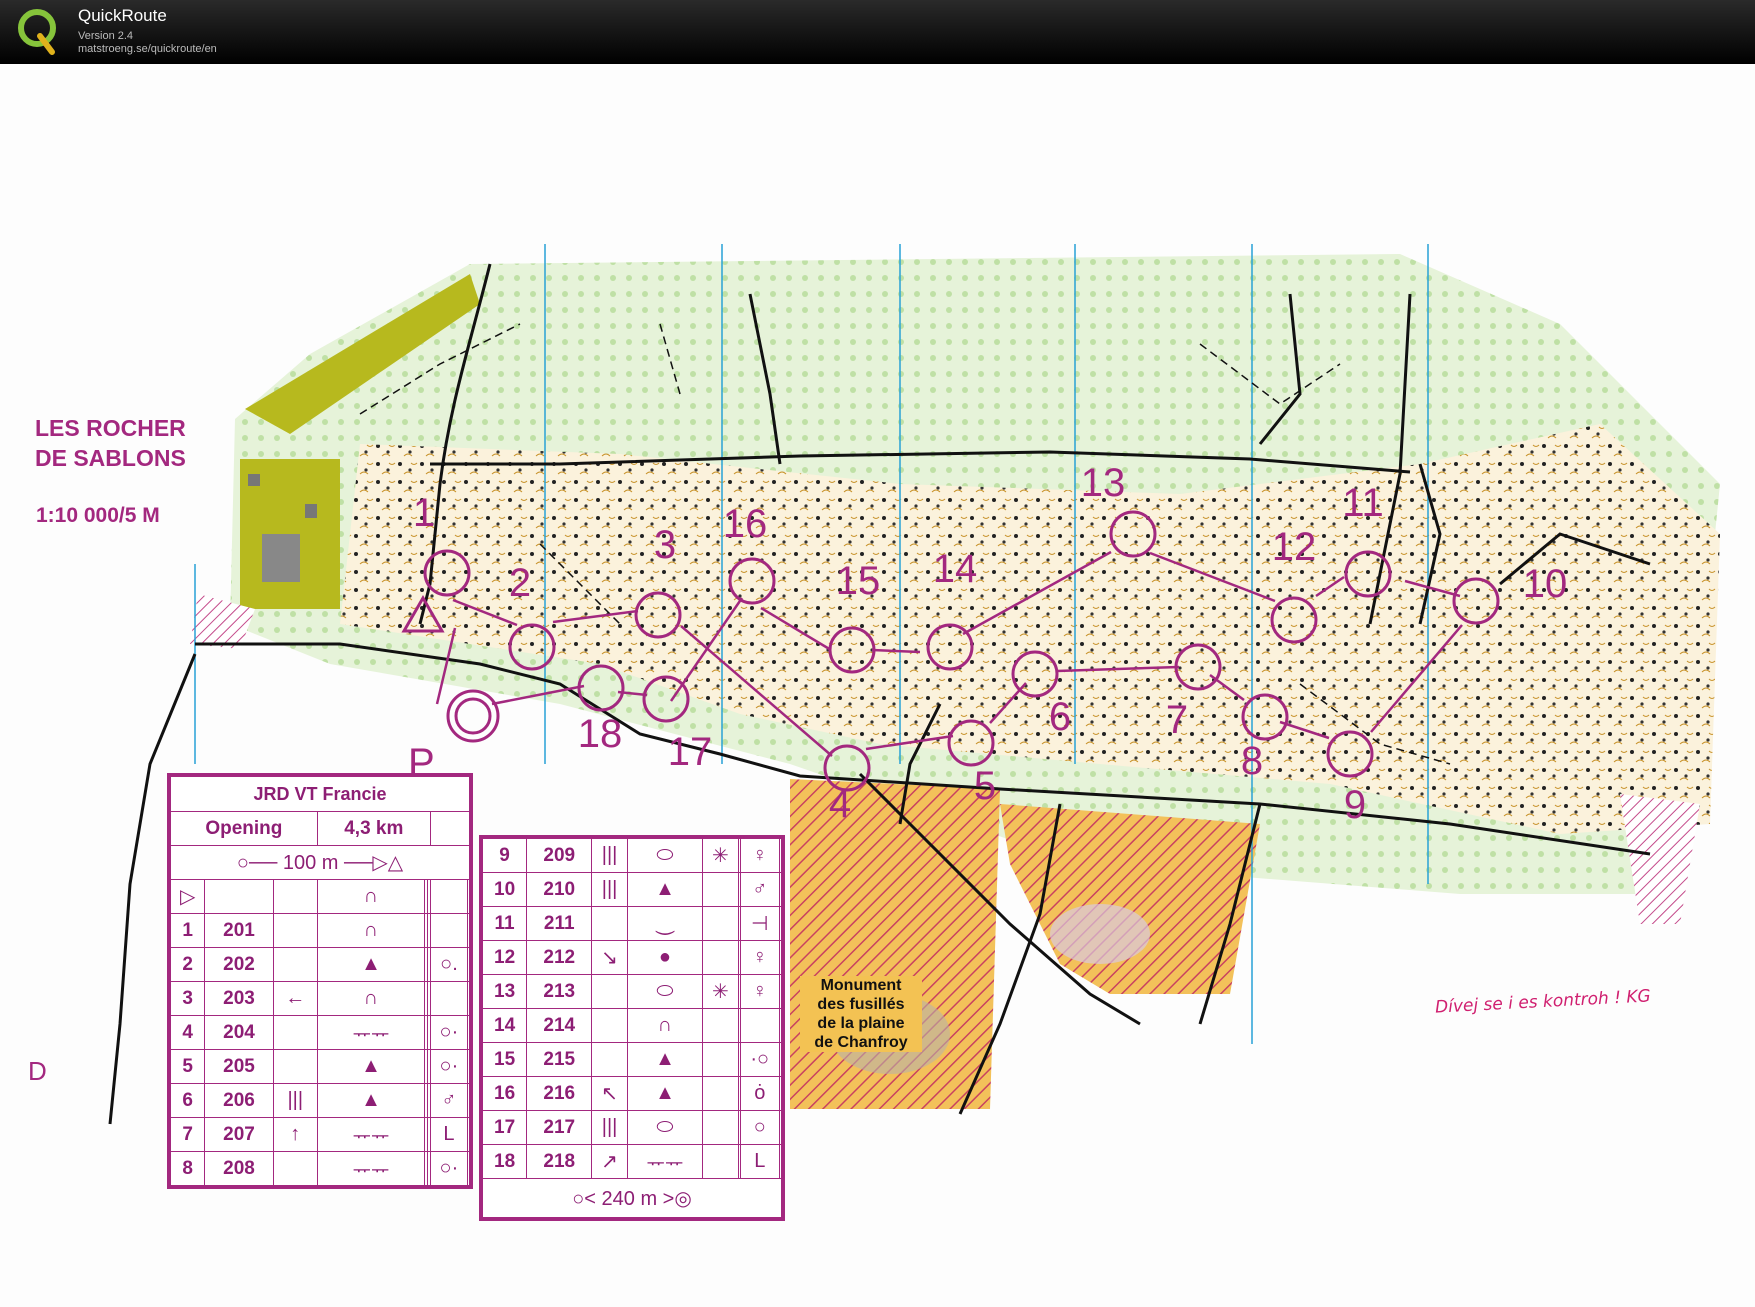  What do you see at coordinates (187, 896) in the screenshot?
I see `start-triangle-icon: ▷` at bounding box center [187, 896].